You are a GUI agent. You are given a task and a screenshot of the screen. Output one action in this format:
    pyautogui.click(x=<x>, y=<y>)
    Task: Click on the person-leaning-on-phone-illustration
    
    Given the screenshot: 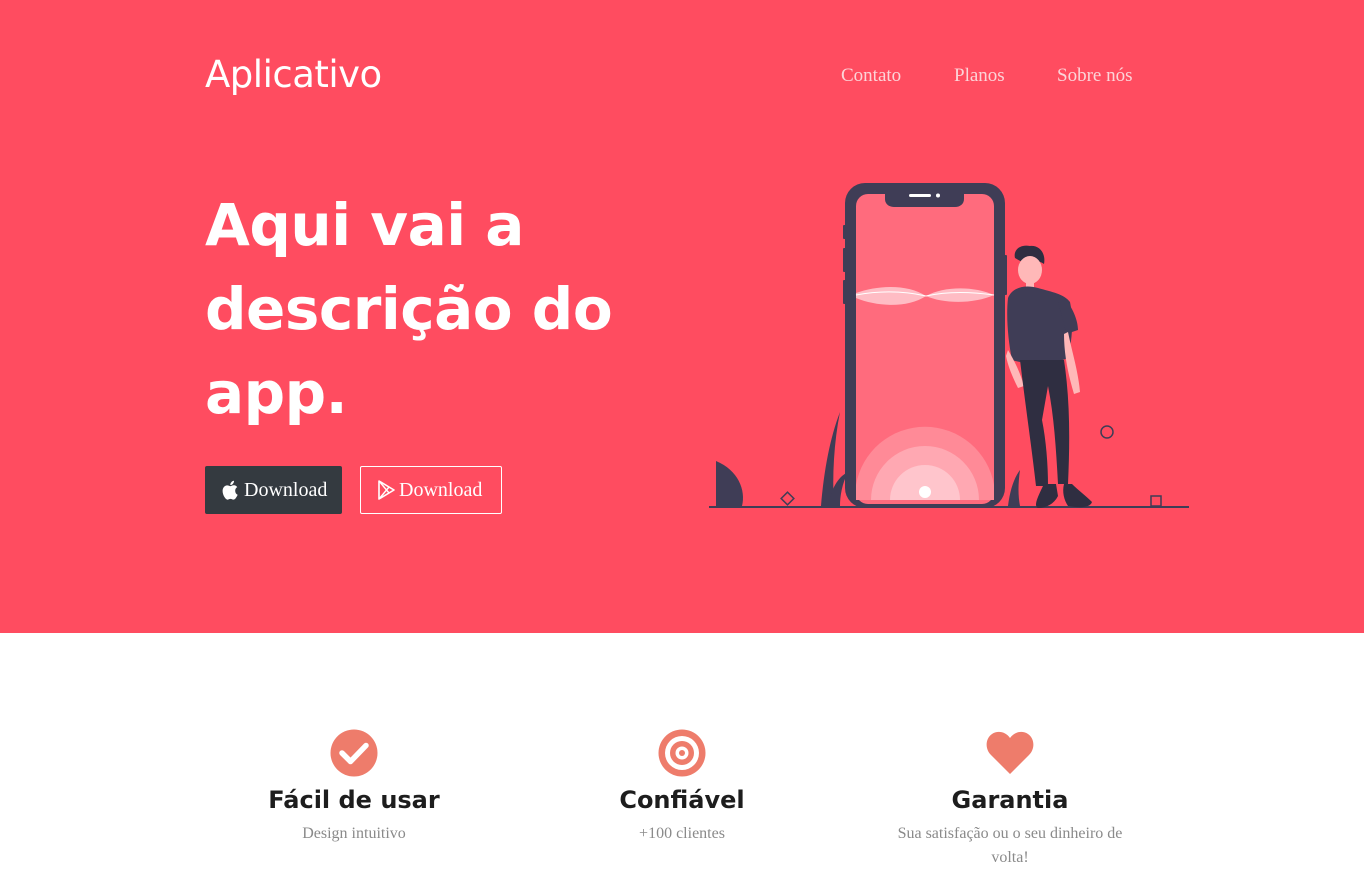 What is the action you would take?
    pyautogui.click(x=949, y=346)
    